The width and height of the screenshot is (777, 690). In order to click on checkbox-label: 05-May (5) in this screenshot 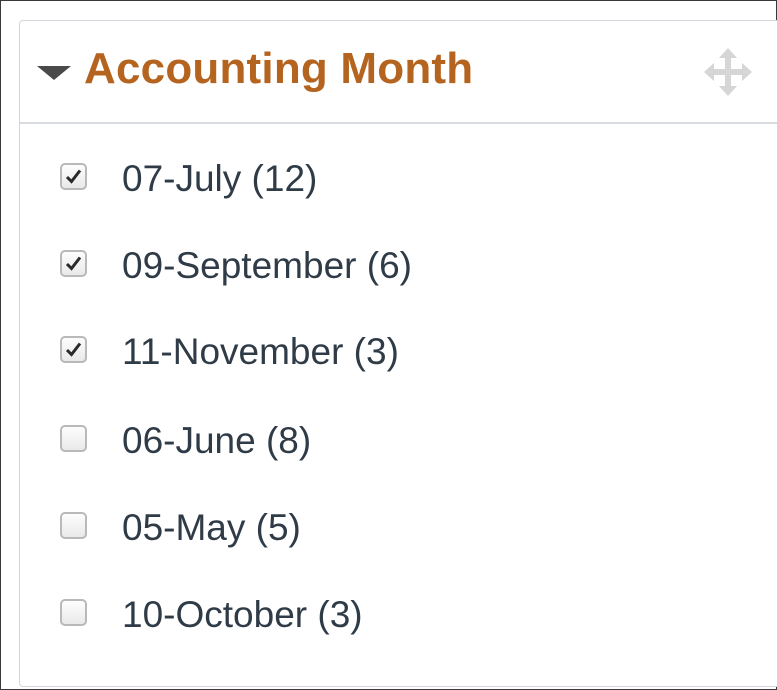, I will do `click(211, 528)`.